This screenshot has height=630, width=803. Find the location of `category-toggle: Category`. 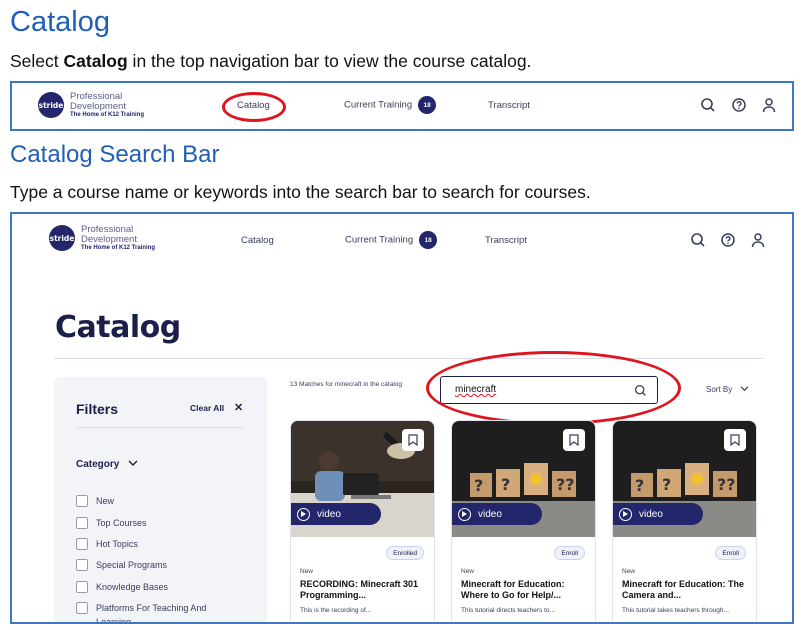

category-toggle: Category is located at coordinates (107, 464).